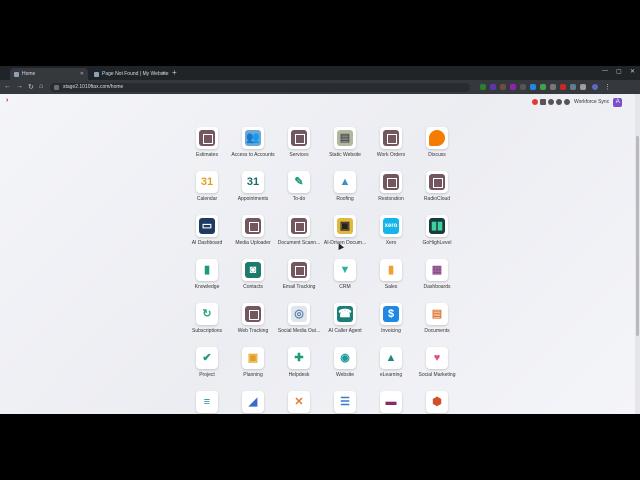 The image size is (640, 480). Describe the element at coordinates (31, 87) in the screenshot. I see `reload-icon: ↻` at that location.